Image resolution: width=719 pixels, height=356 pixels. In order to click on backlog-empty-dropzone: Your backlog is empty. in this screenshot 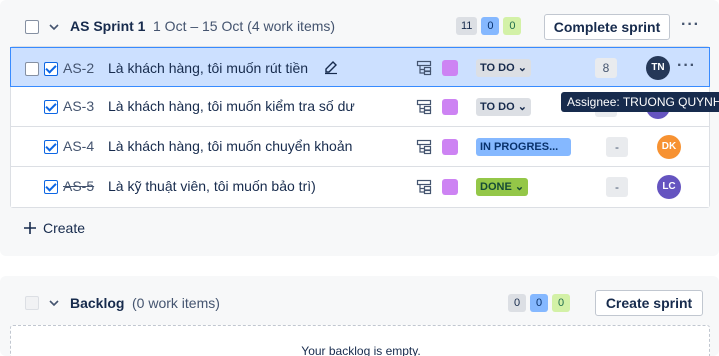, I will do `click(360, 340)`.